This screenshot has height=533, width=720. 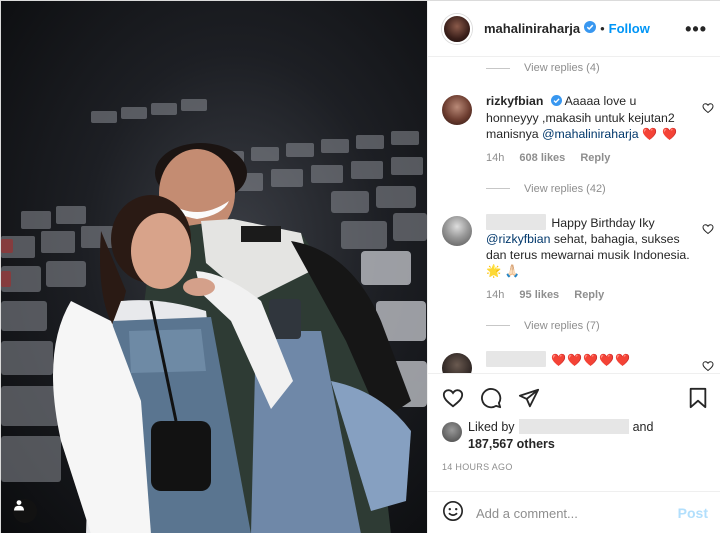 What do you see at coordinates (590, 134) in the screenshot?
I see `comment-mention: @mahaliniraharja` at bounding box center [590, 134].